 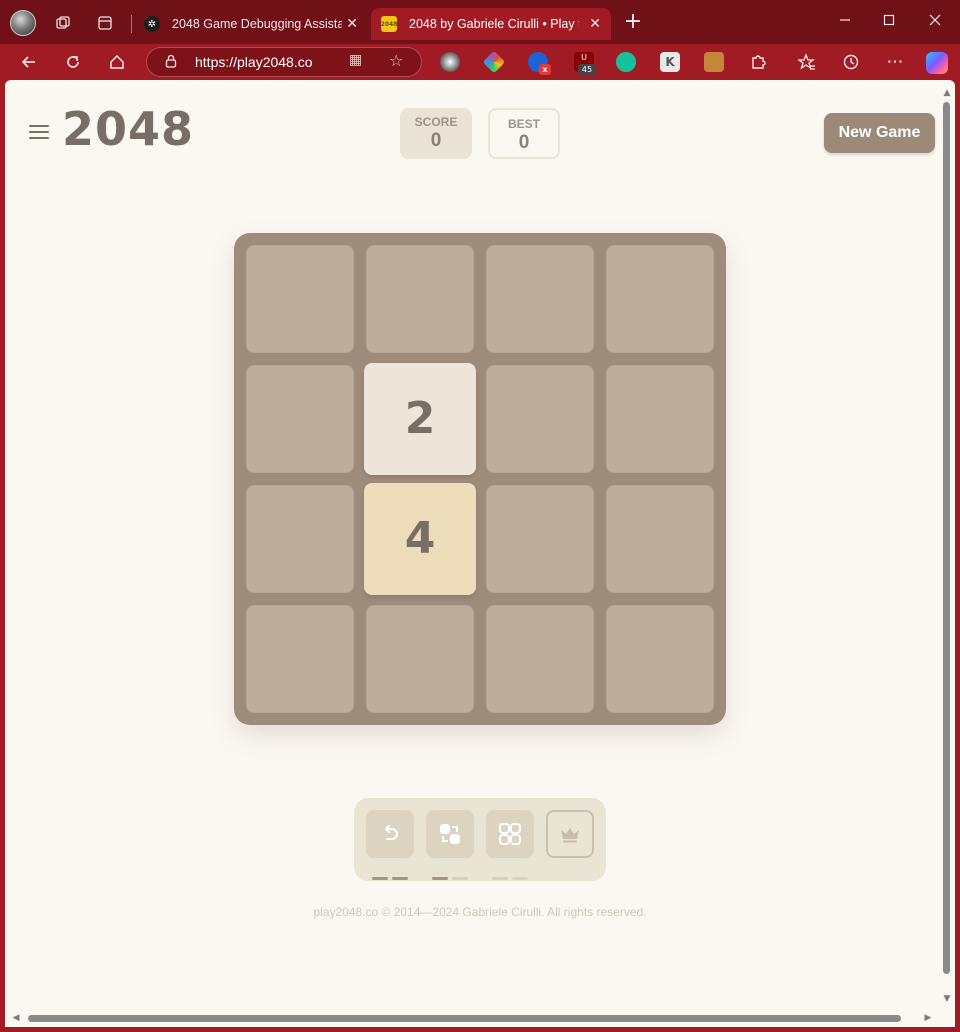 What do you see at coordinates (257, 24) in the screenshot?
I see `tab-title: 2048 Game Debugging Assistance` at bounding box center [257, 24].